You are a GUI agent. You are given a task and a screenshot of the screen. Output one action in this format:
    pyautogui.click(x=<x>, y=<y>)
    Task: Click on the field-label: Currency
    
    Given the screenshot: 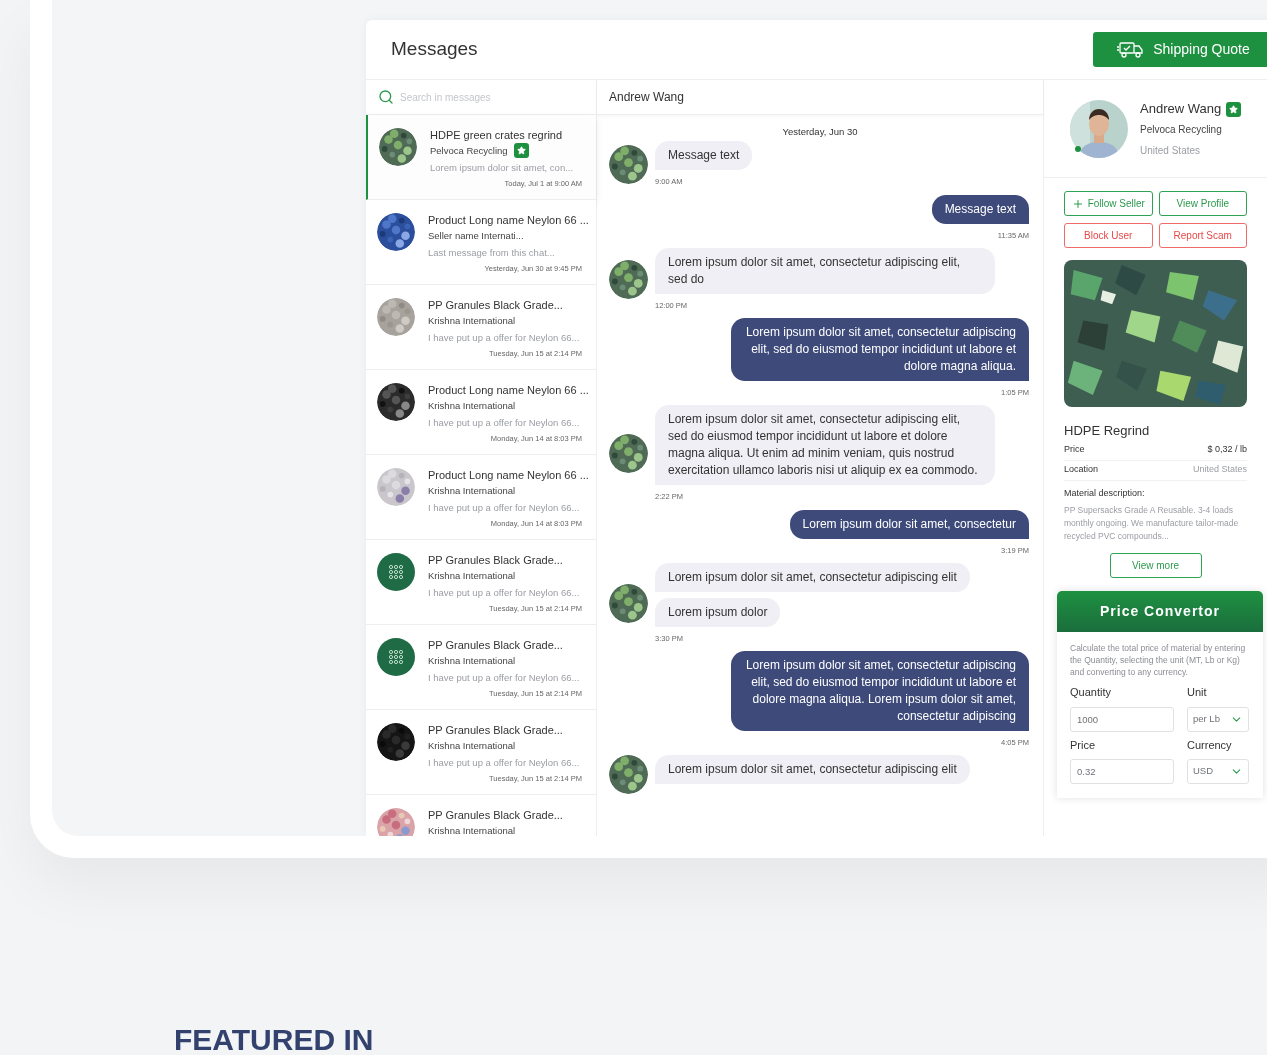 What is the action you would take?
    pyautogui.click(x=1210, y=745)
    